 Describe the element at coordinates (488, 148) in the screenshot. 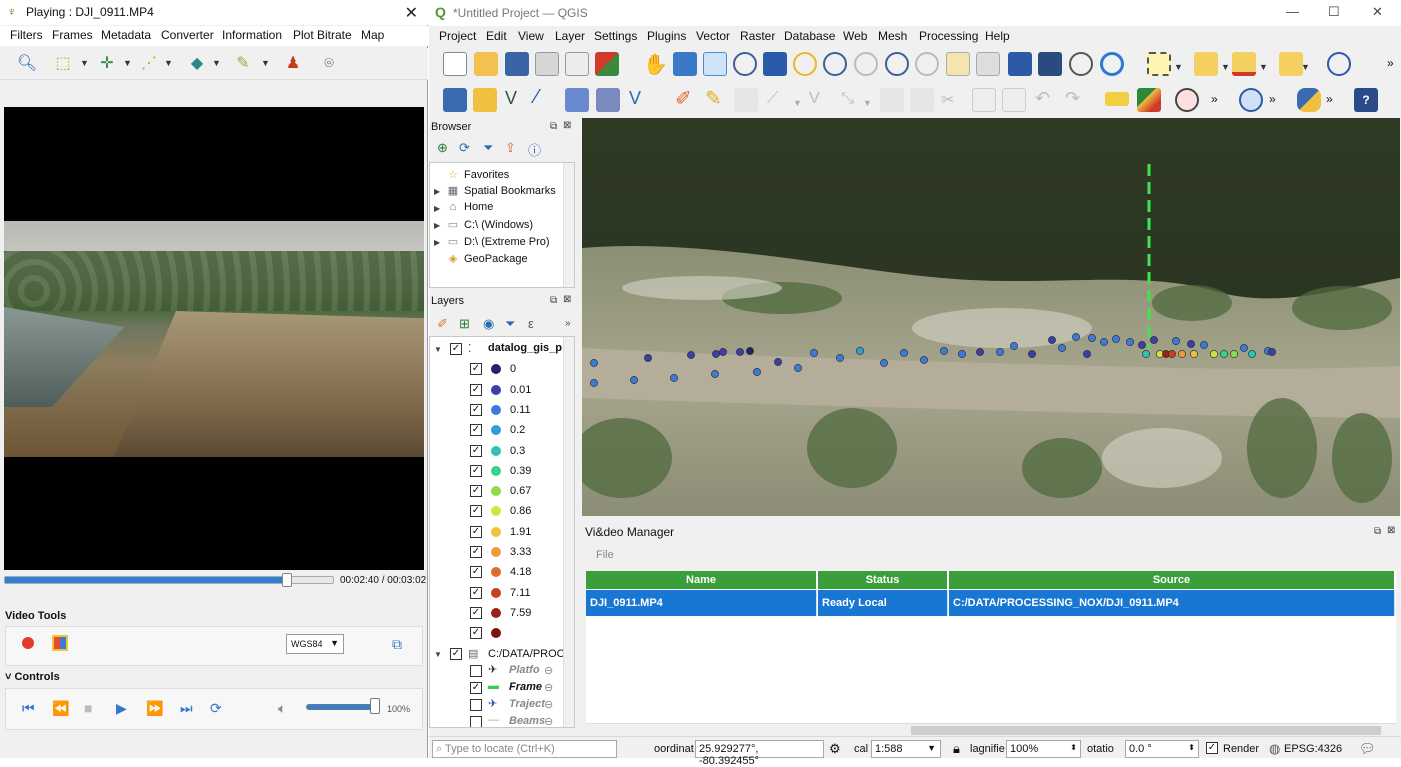

I see `filter-icon: ⏷` at that location.